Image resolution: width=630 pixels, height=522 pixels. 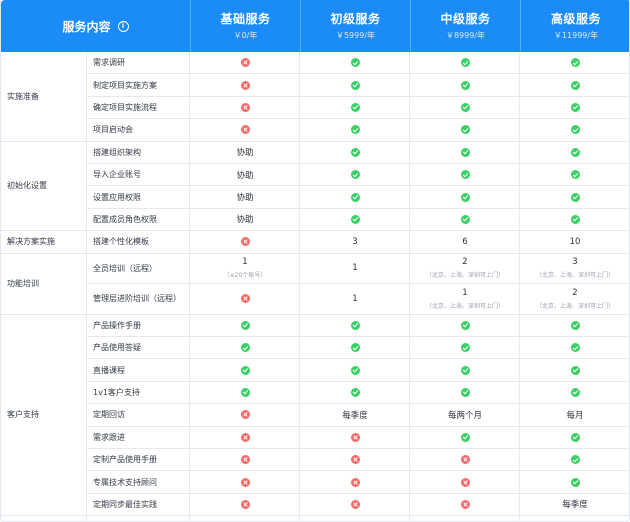 I want to click on plan-cell: 3, so click(x=355, y=241).